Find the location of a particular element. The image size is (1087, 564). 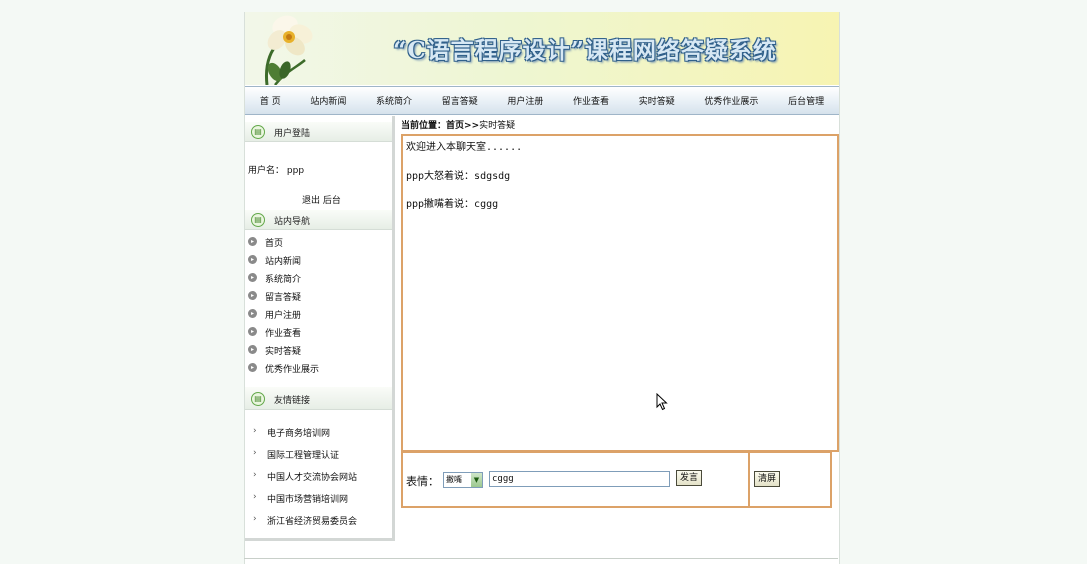

sidebar-item-intro: ▸ 系统简介 is located at coordinates (315, 281).